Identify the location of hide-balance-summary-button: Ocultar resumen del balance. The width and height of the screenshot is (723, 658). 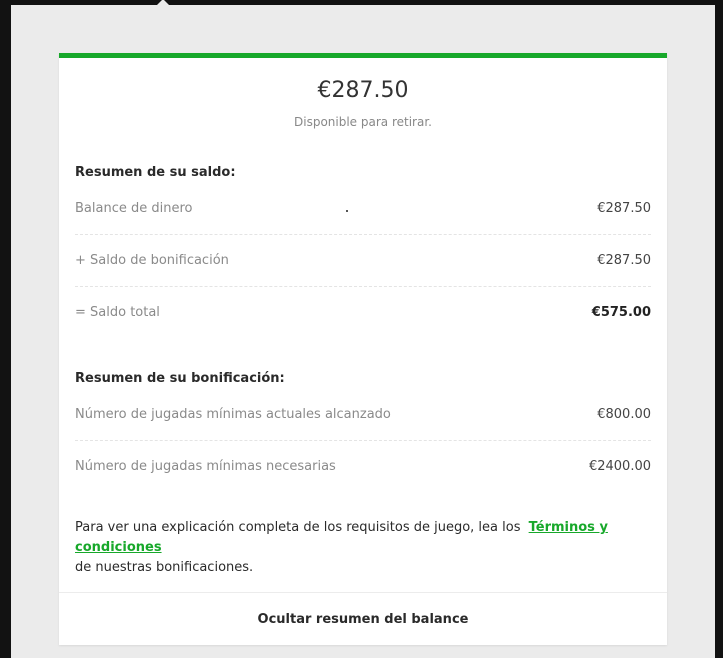
(363, 618).